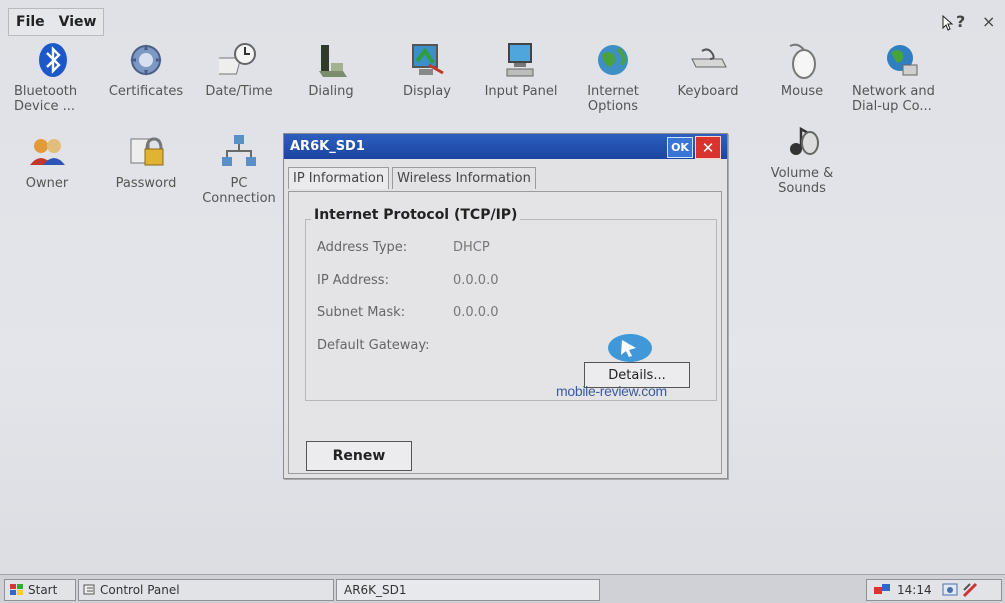 Image resolution: width=1005 pixels, height=603 pixels. Describe the element at coordinates (239, 91) in the screenshot. I see `applet-label: Date/Time` at that location.